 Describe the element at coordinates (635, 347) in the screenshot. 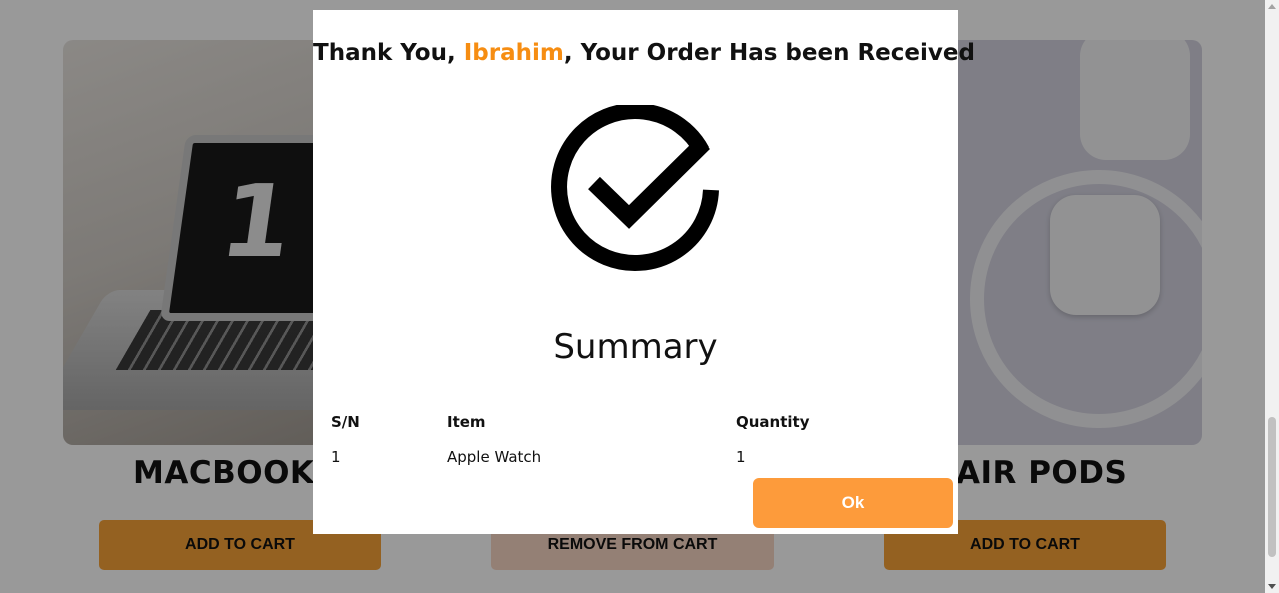

I see `summary-title: Summary` at that location.